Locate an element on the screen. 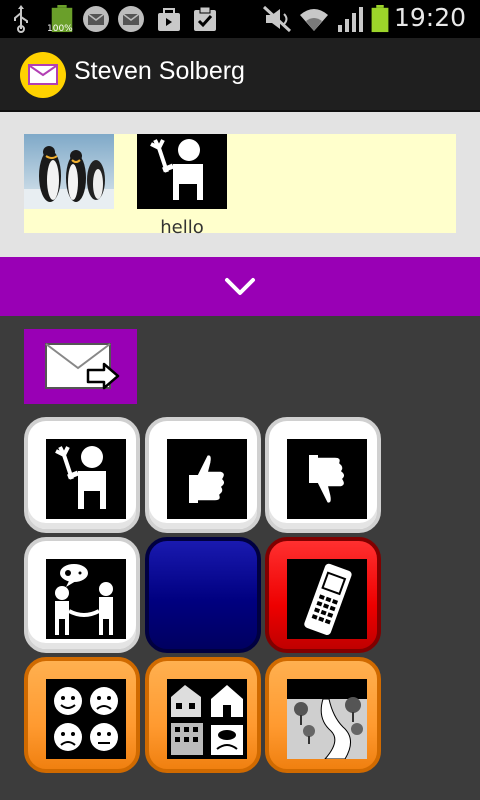  envelope-app-icon is located at coordinates (43, 75).